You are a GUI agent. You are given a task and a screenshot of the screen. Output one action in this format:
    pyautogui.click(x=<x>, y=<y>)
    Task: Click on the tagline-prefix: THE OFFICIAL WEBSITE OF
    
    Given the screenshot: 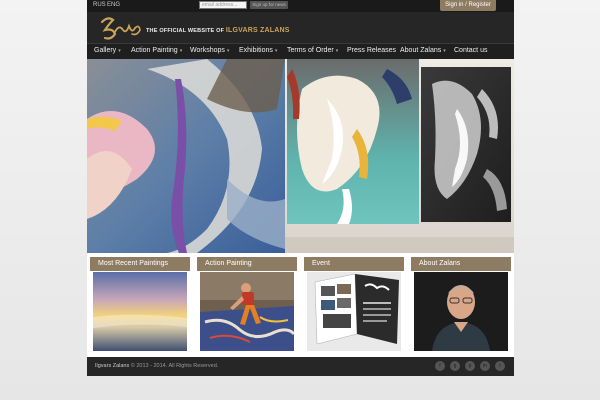 What is the action you would take?
    pyautogui.click(x=185, y=31)
    